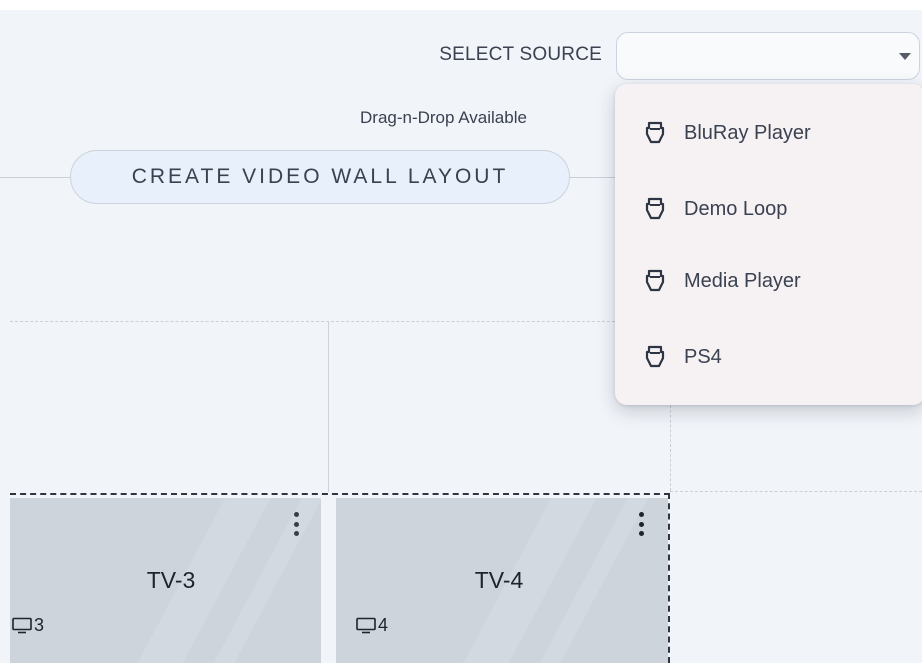  I want to click on divider-left, so click(35, 177).